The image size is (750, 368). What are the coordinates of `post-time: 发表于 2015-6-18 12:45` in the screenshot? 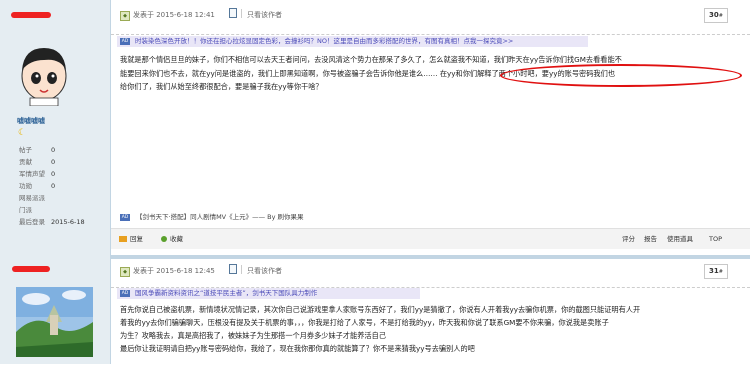 It's located at (174, 271).